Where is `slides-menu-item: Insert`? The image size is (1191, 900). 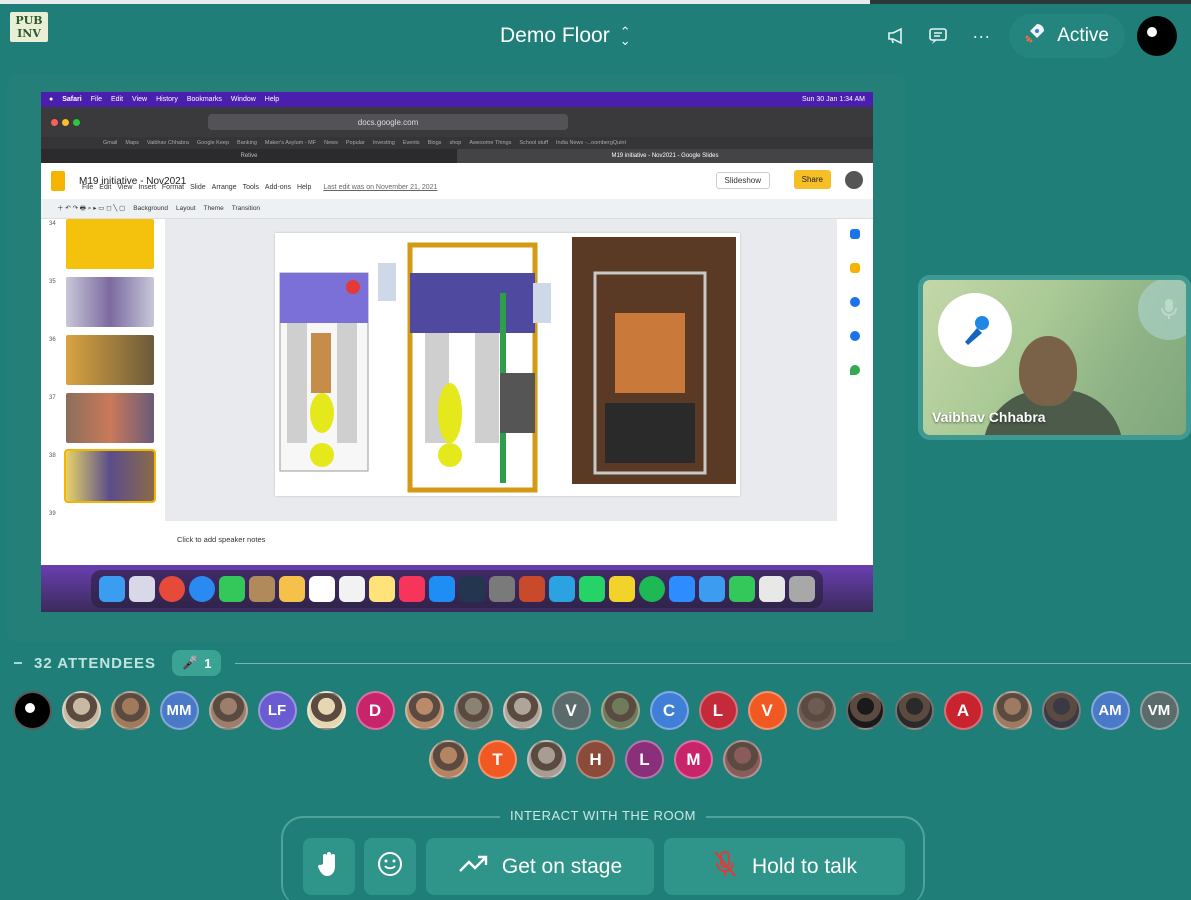
slides-menu-item: Insert is located at coordinates (147, 187).